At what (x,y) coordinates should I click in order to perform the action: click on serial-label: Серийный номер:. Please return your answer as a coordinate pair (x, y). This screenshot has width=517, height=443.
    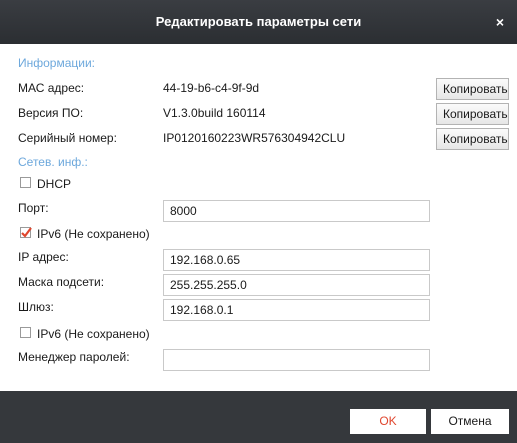
    Looking at the image, I should click on (67, 138).